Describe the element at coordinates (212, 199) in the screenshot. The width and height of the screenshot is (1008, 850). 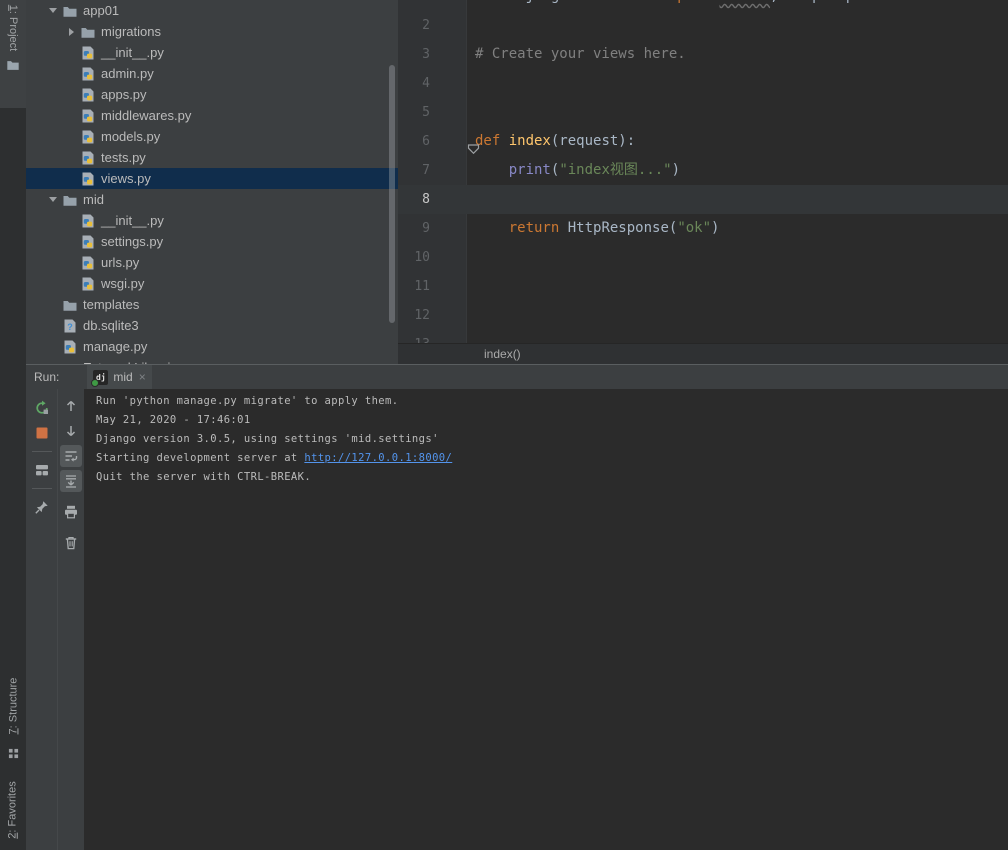
I see `tree-item-mid: mid` at that location.